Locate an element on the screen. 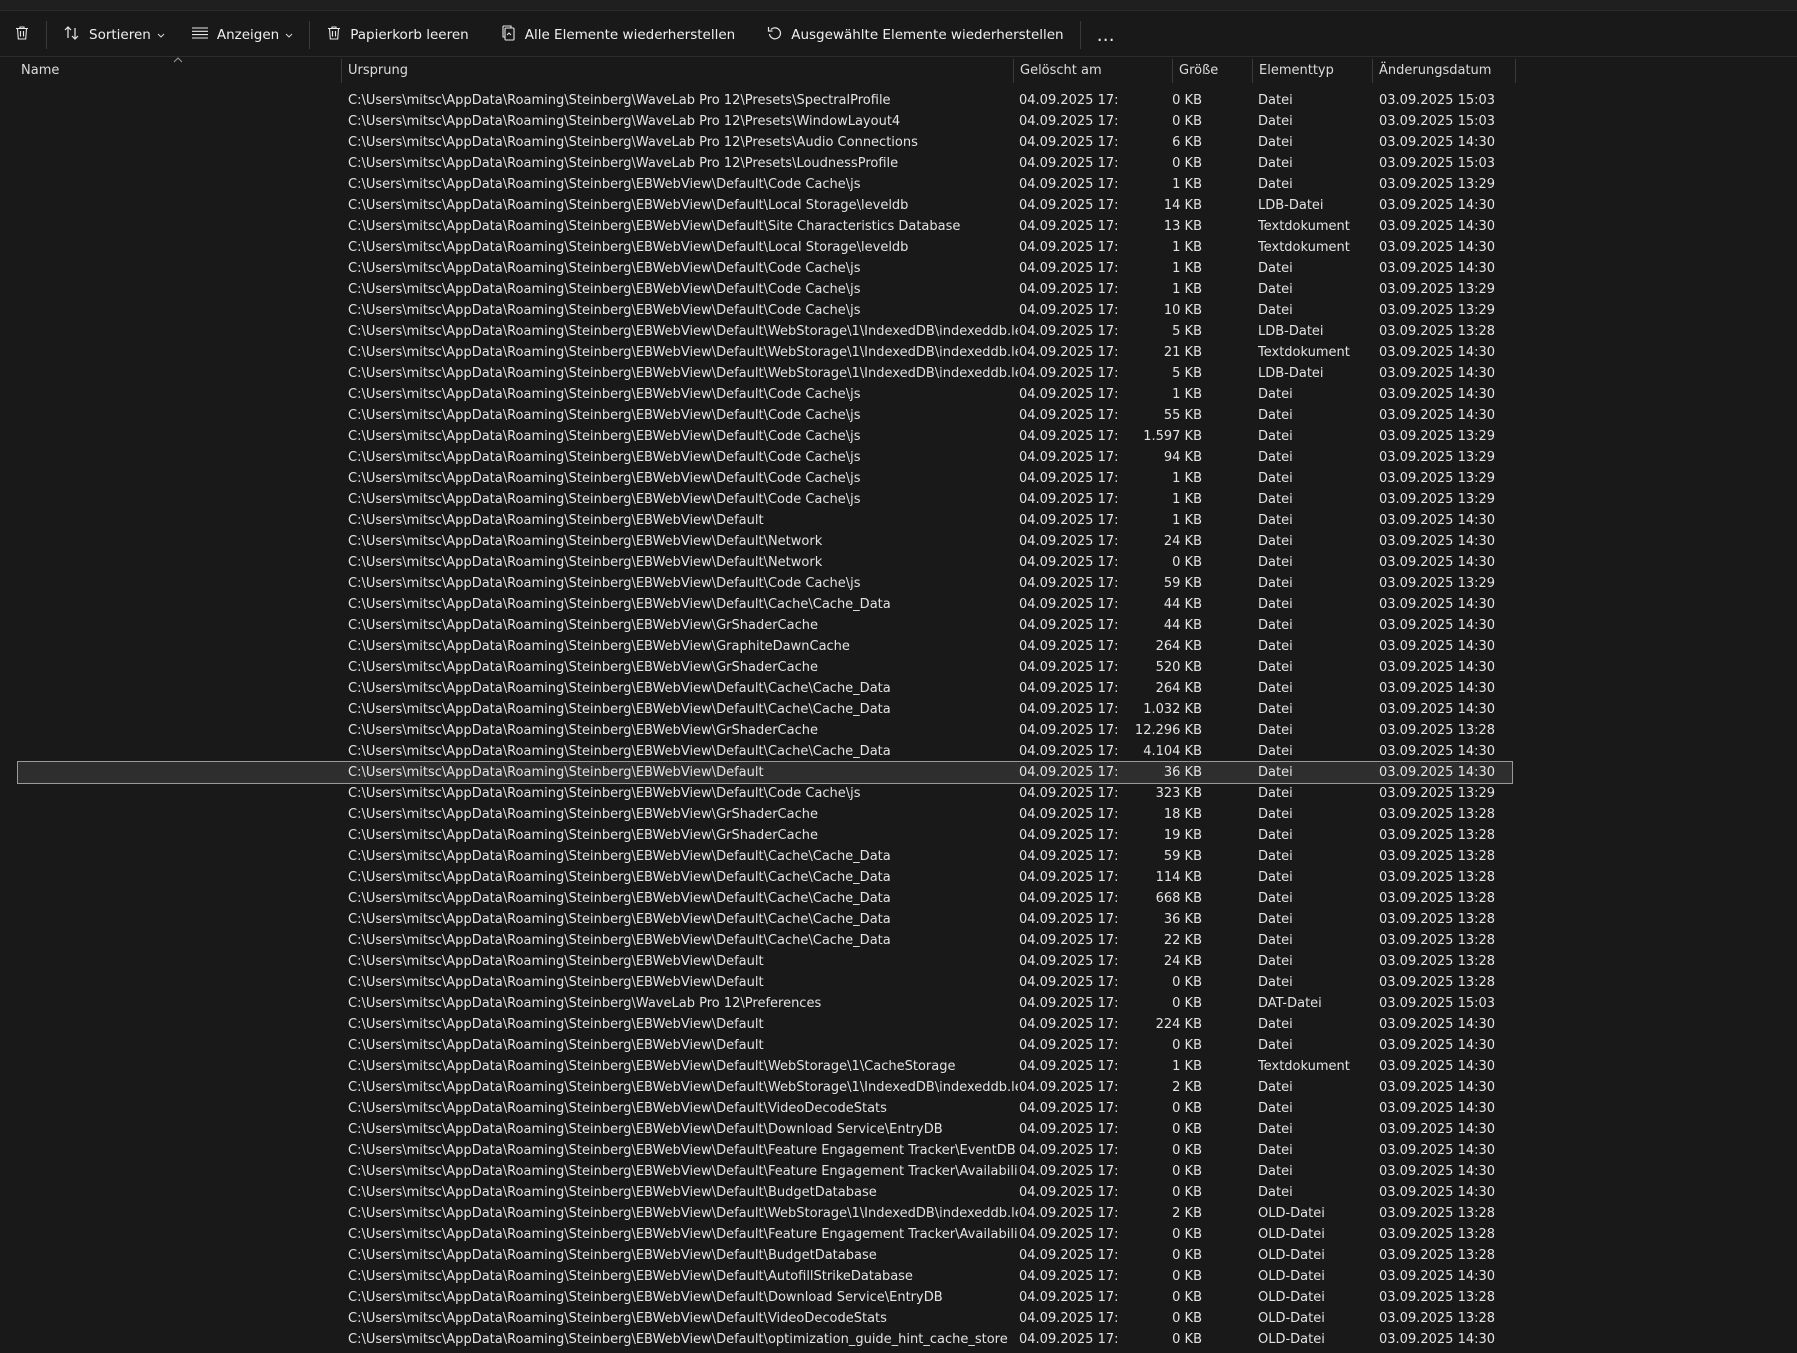 This screenshot has width=1797, height=1353. column-header-origin: Ursprung is located at coordinates (677, 70).